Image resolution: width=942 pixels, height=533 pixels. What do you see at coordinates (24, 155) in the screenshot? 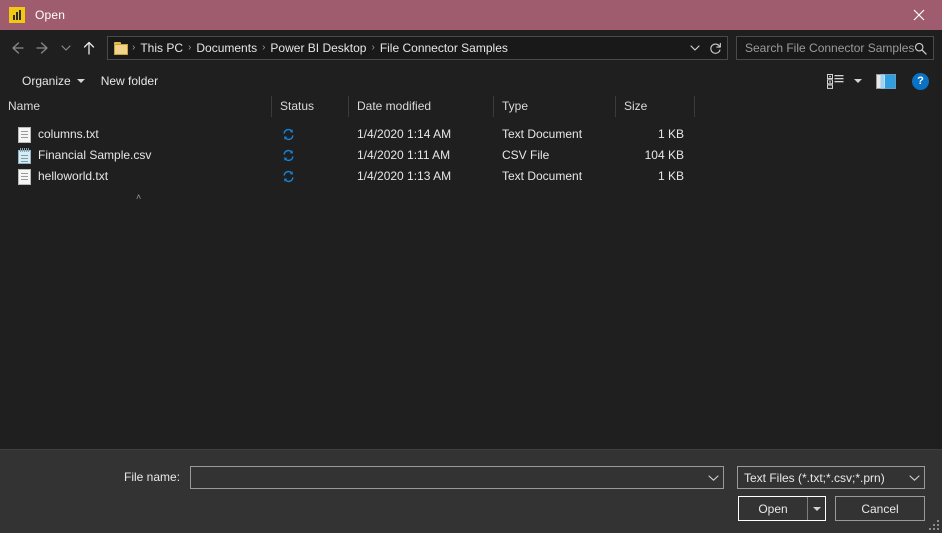
I see `csv-file-icon` at bounding box center [24, 155].